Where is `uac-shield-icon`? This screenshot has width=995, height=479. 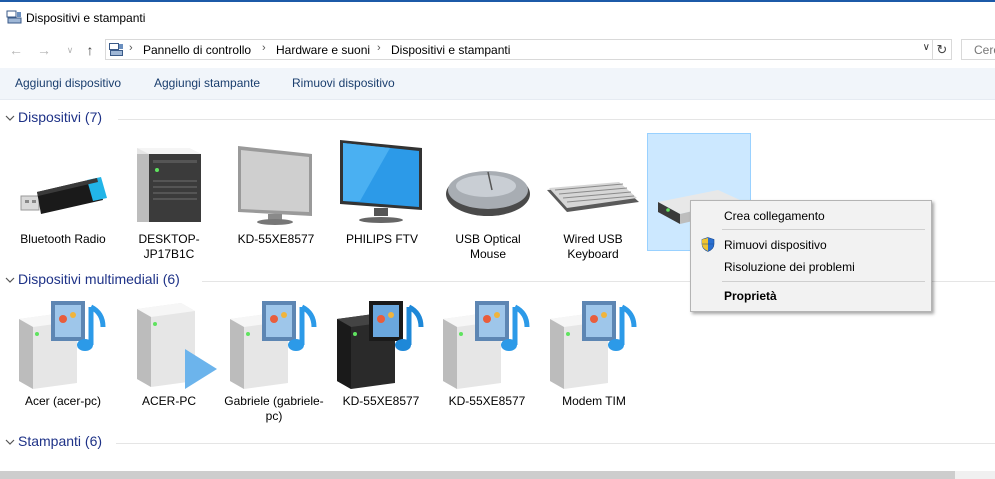 uac-shield-icon is located at coordinates (708, 244).